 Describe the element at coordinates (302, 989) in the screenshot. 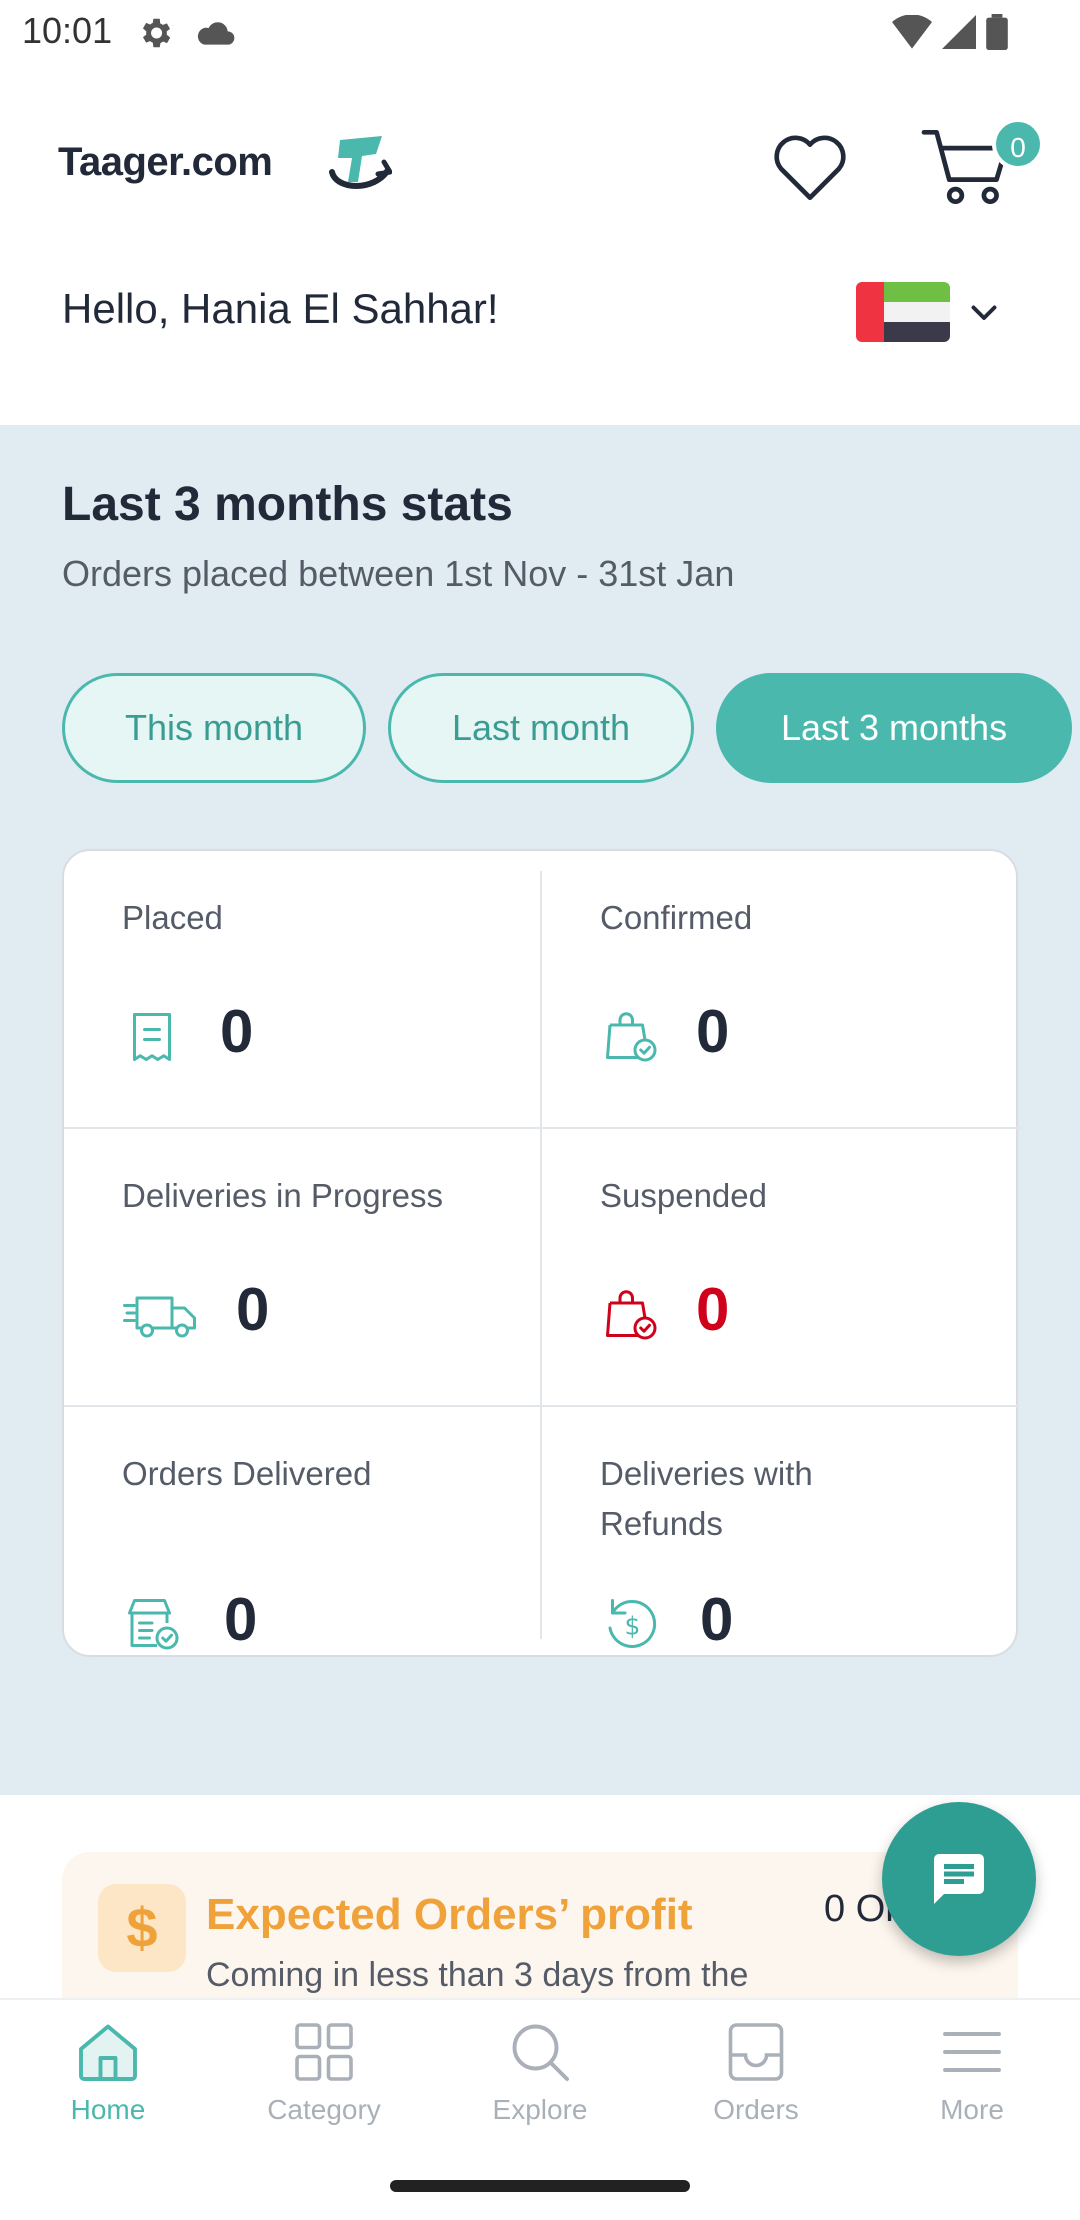

I see `stat-placed: Placed 0` at that location.